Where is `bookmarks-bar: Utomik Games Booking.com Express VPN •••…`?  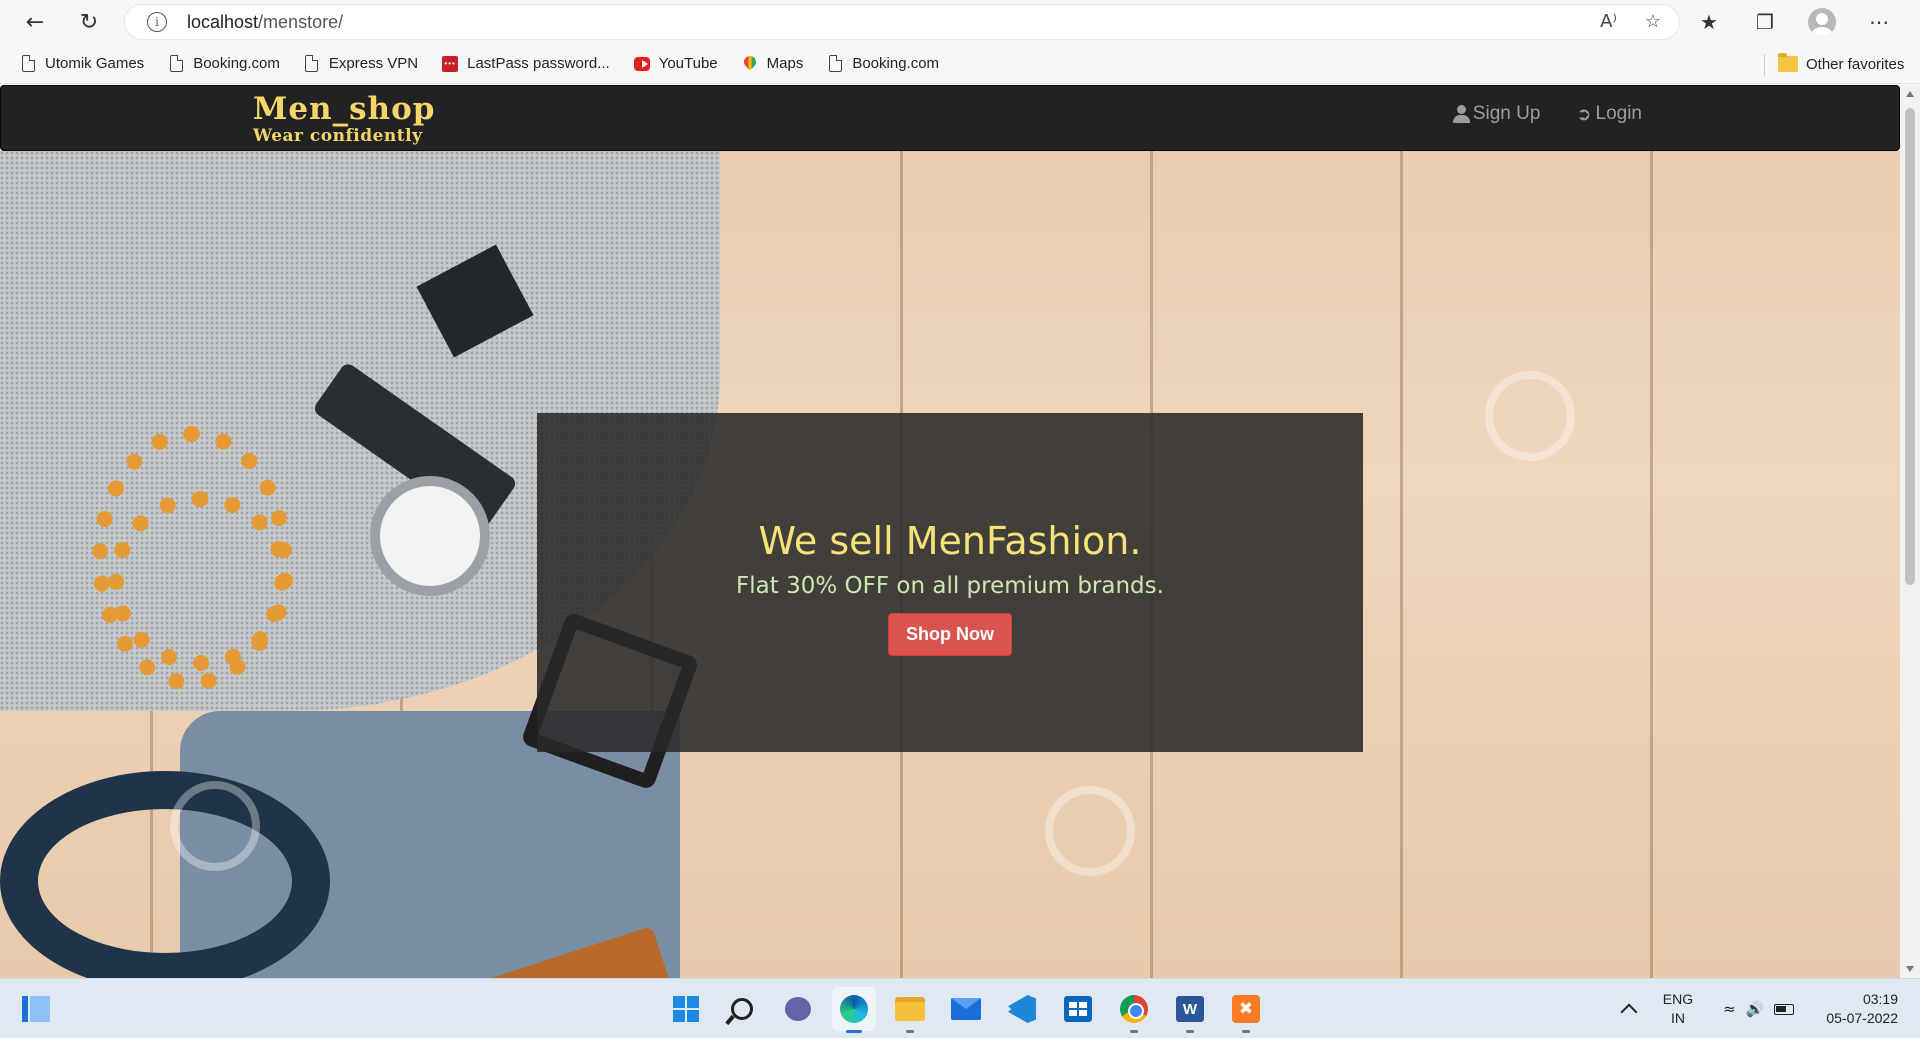
bookmarks-bar: Utomik Games Booking.com Express VPN •••… is located at coordinates (960, 64).